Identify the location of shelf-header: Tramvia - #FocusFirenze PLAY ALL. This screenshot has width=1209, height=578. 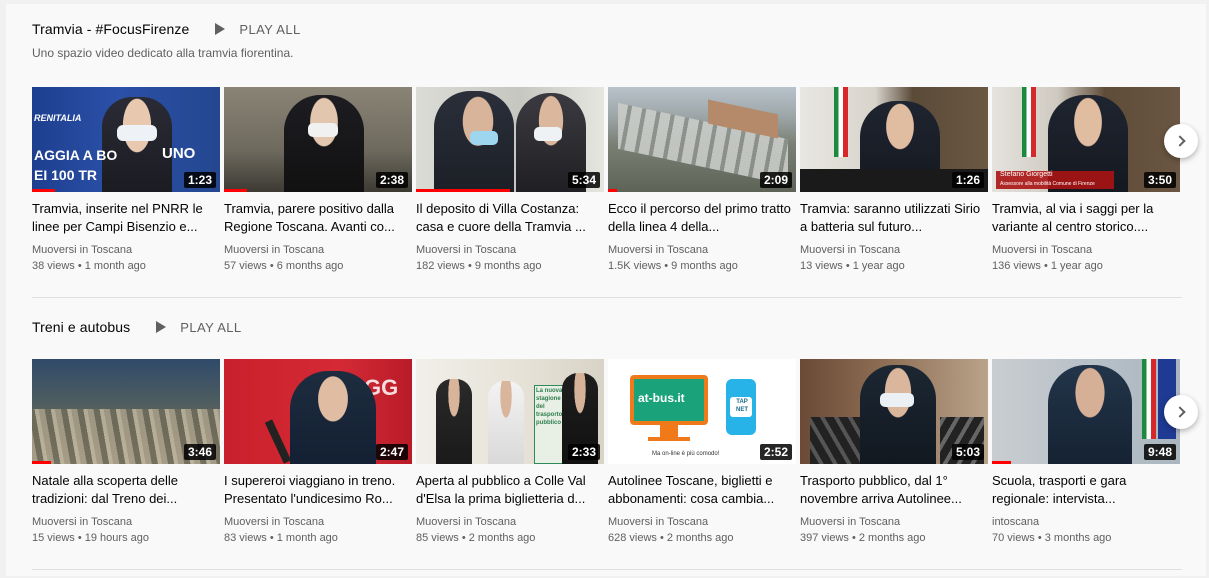
(607, 29).